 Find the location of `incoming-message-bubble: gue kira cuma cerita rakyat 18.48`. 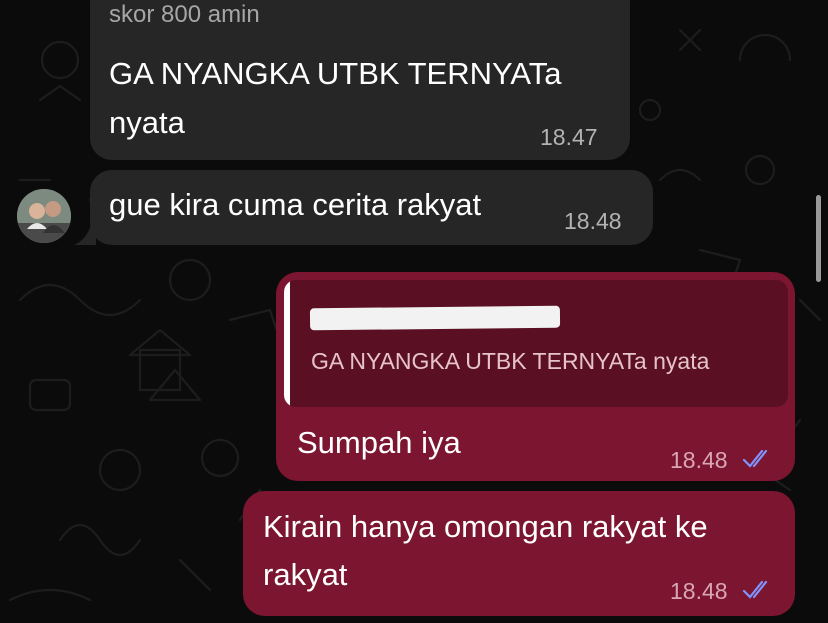

incoming-message-bubble: gue kira cuma cerita rakyat 18.48 is located at coordinates (371, 207).